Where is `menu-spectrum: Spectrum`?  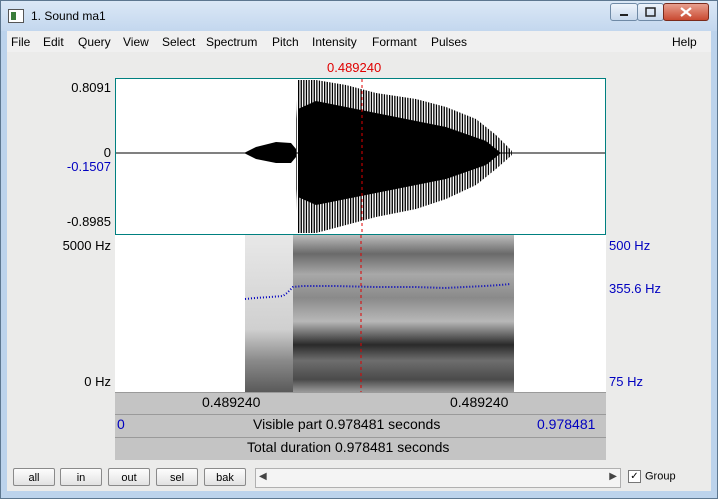 menu-spectrum: Spectrum is located at coordinates (231, 42).